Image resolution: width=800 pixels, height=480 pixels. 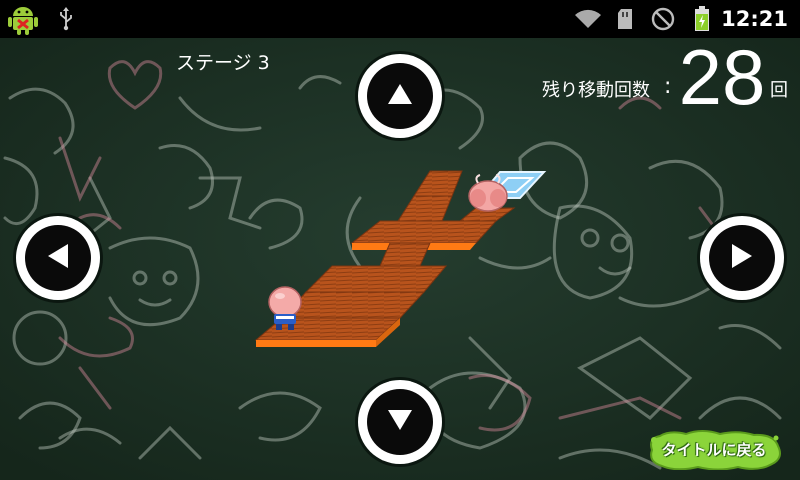 I want to click on up-arrow-icon, so click(x=400, y=96).